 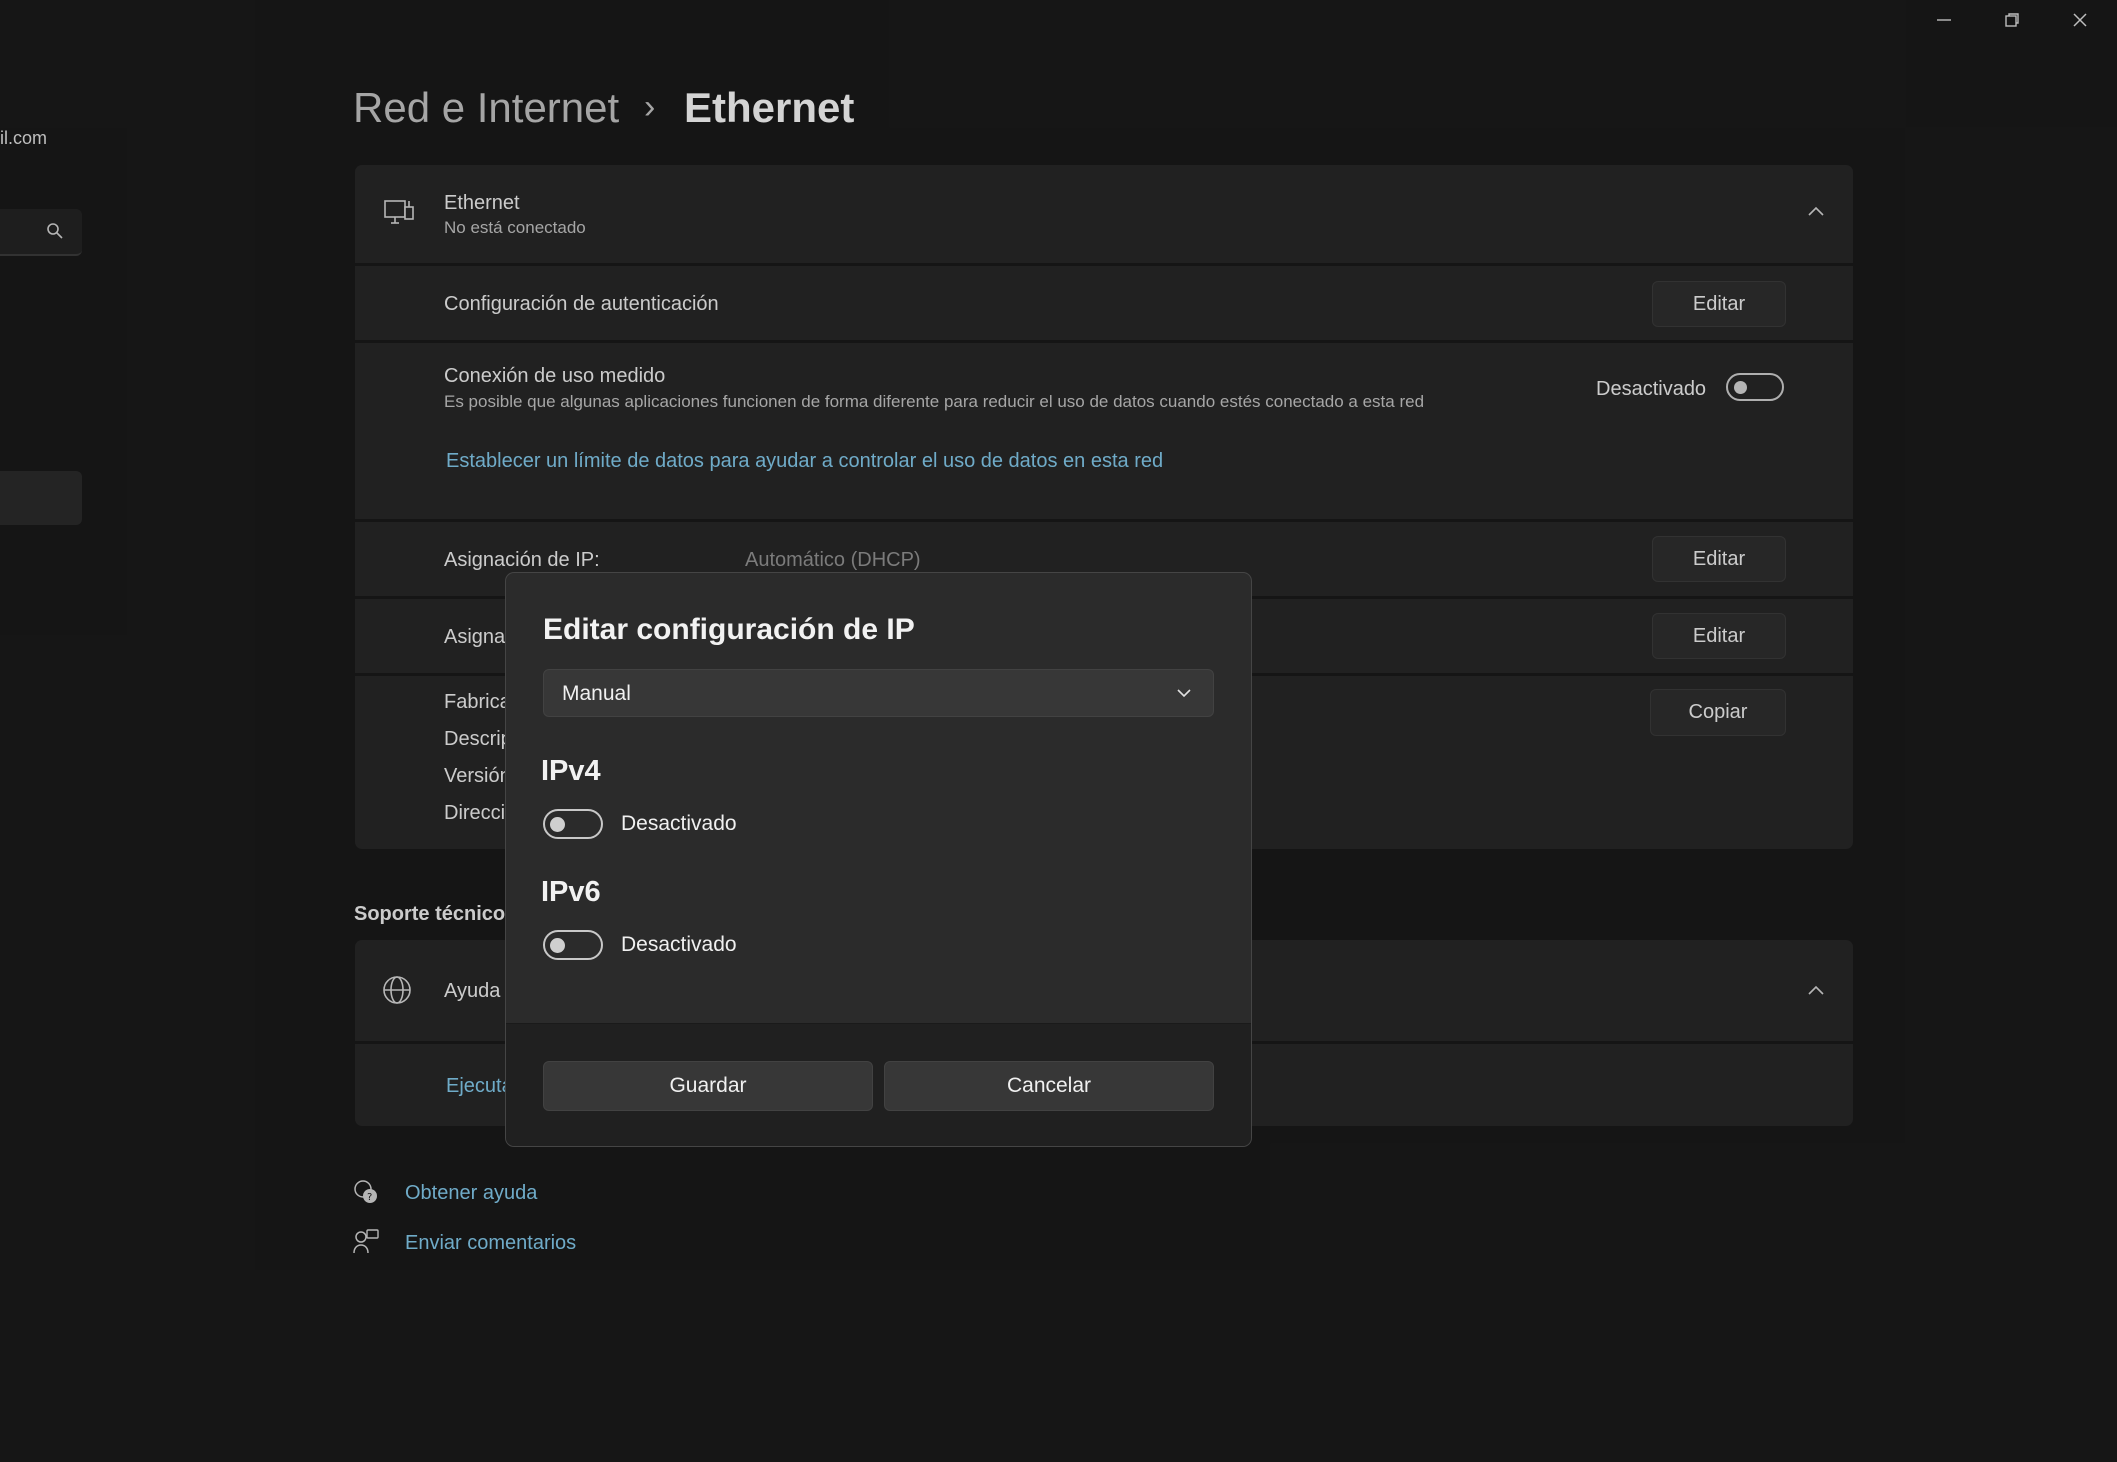 I want to click on ipv4-heading: IPv4, so click(x=571, y=771).